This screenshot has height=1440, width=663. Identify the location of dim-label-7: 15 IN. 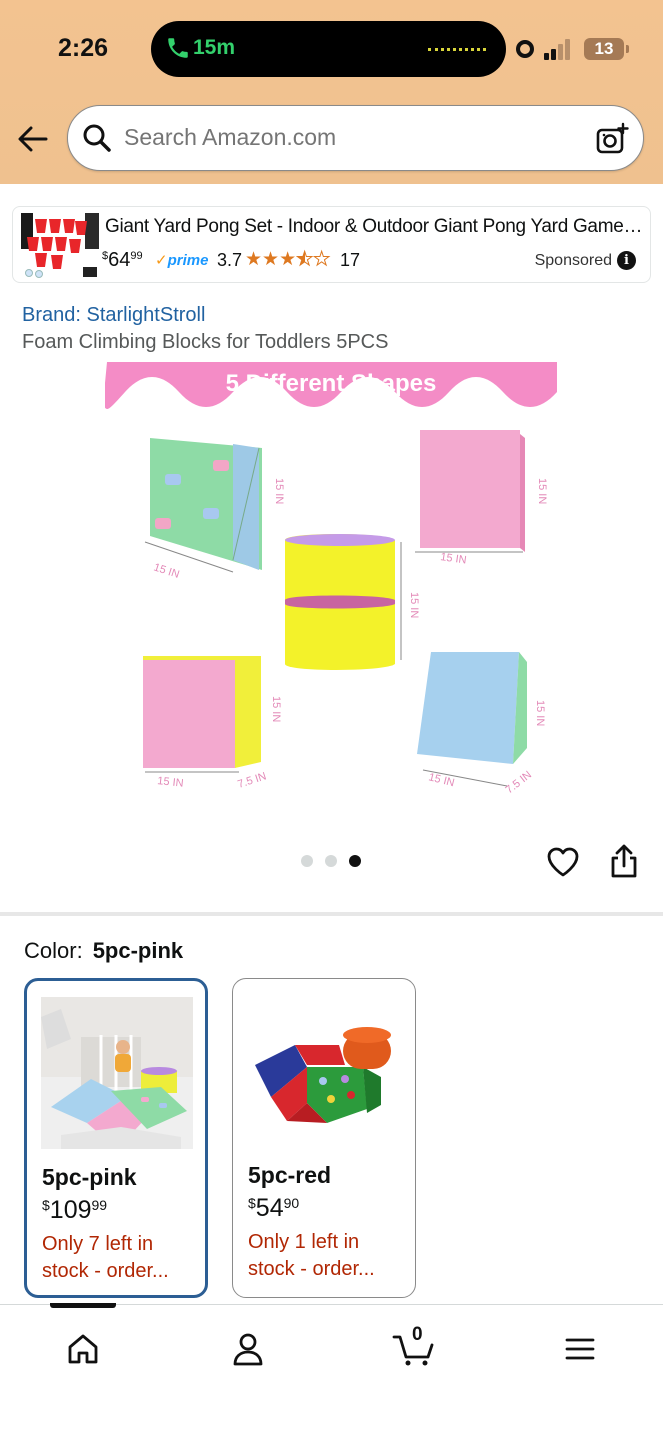
(276, 709).